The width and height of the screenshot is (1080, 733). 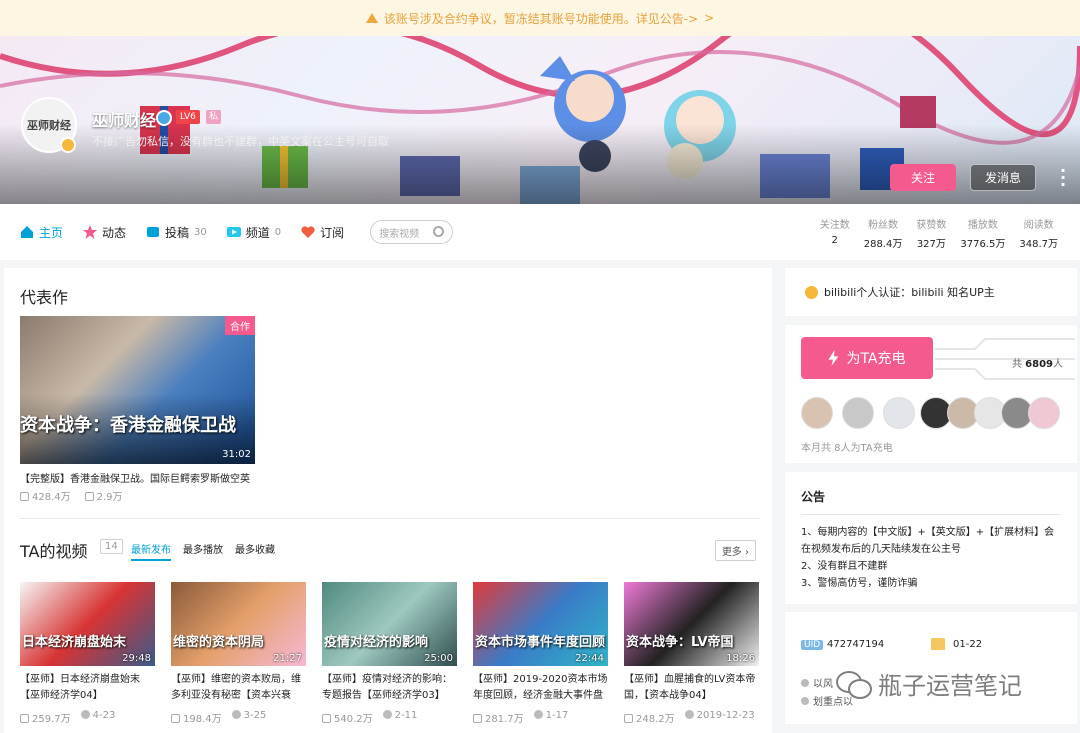 I want to click on follow-button: 关注, so click(x=923, y=177).